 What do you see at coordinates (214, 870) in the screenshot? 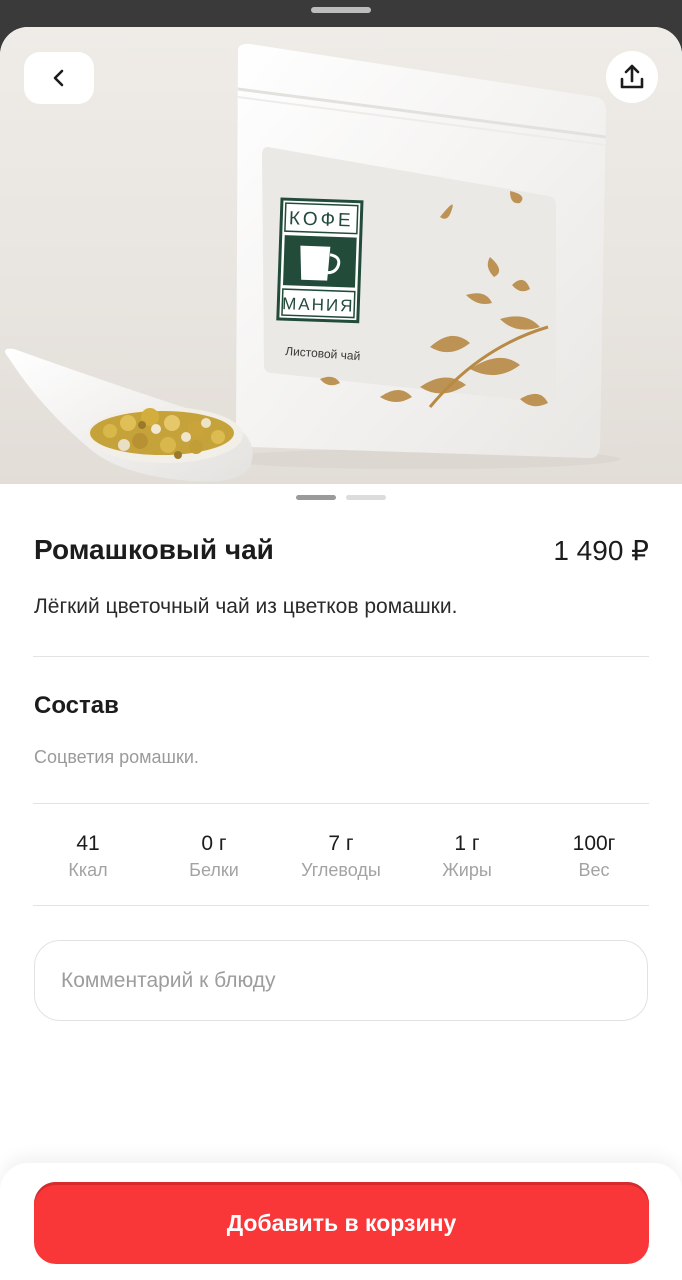
I see `nutrition-label: Белки` at bounding box center [214, 870].